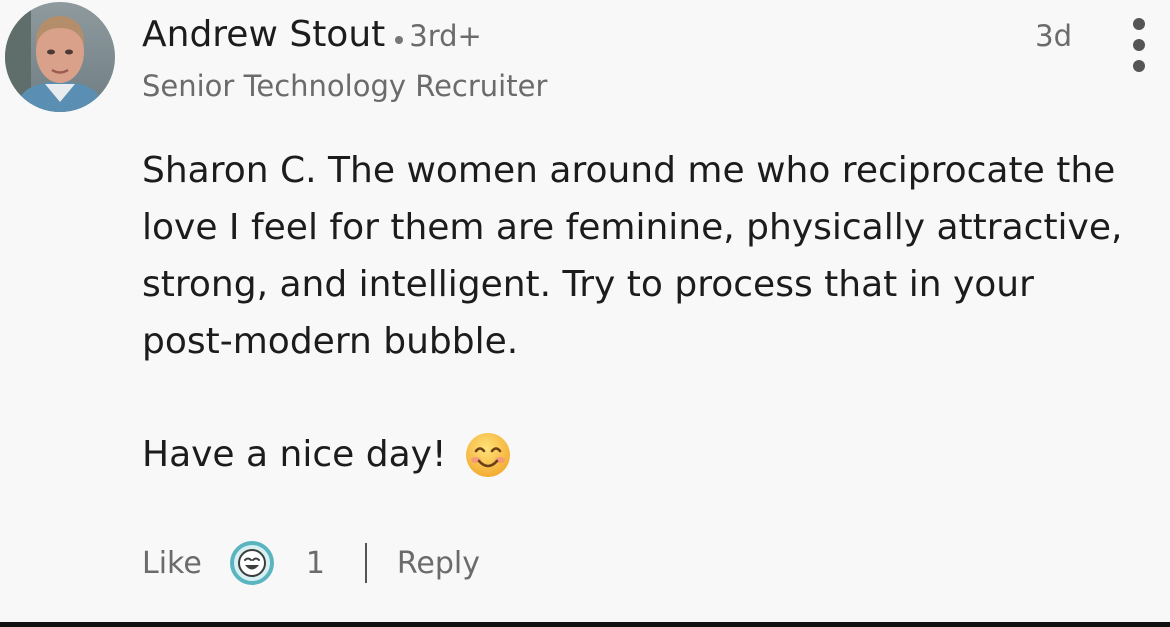 The image size is (1170, 627). I want to click on like-button: Like, so click(172, 563).